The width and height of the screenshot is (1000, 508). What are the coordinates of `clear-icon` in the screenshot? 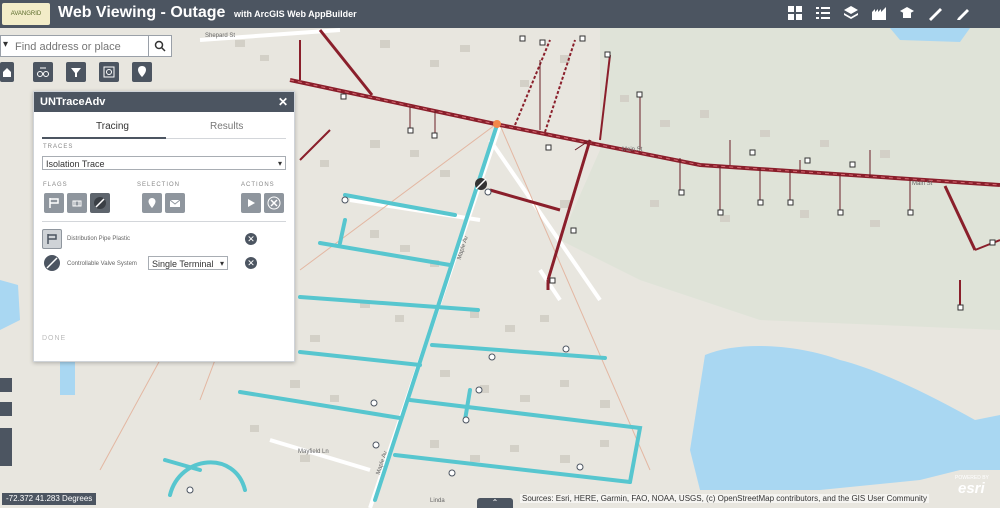 It's located at (274, 203).